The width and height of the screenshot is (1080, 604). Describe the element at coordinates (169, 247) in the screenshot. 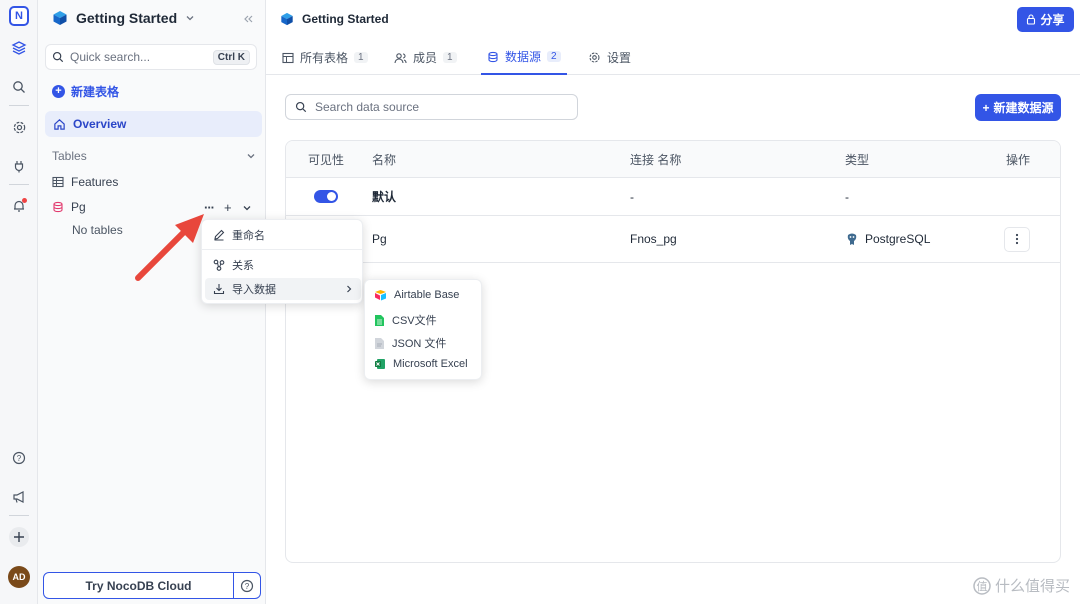

I see `annotation-arrow` at that location.